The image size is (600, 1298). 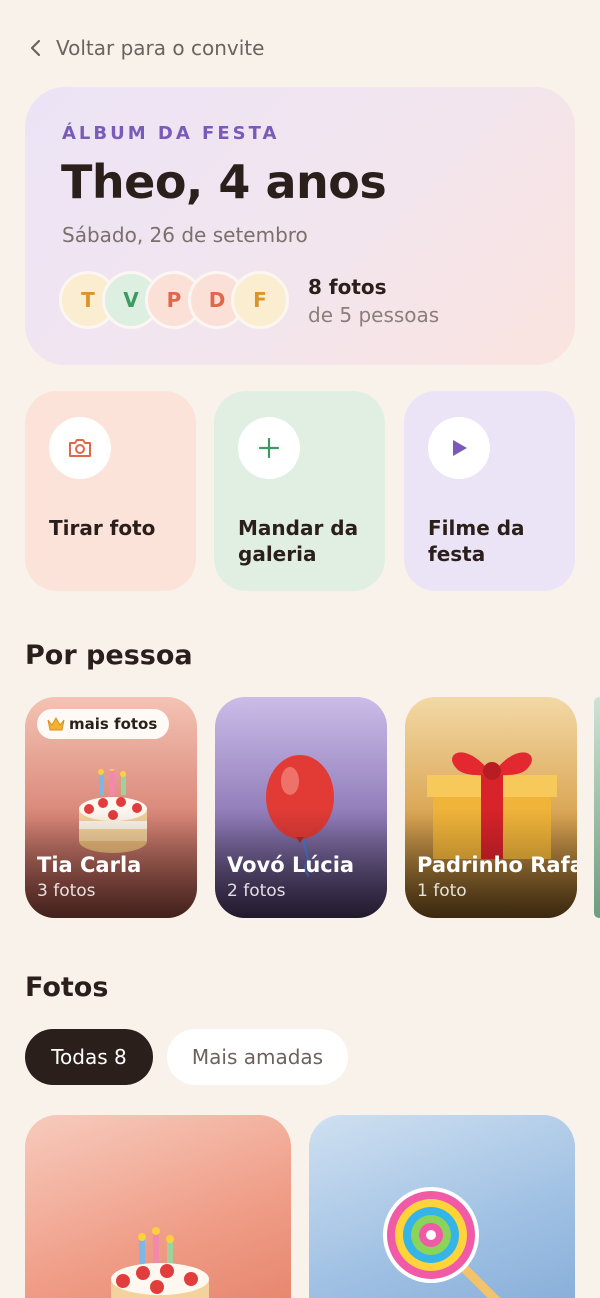 What do you see at coordinates (110, 491) in the screenshot?
I see `take-photo-button: Tirar foto` at bounding box center [110, 491].